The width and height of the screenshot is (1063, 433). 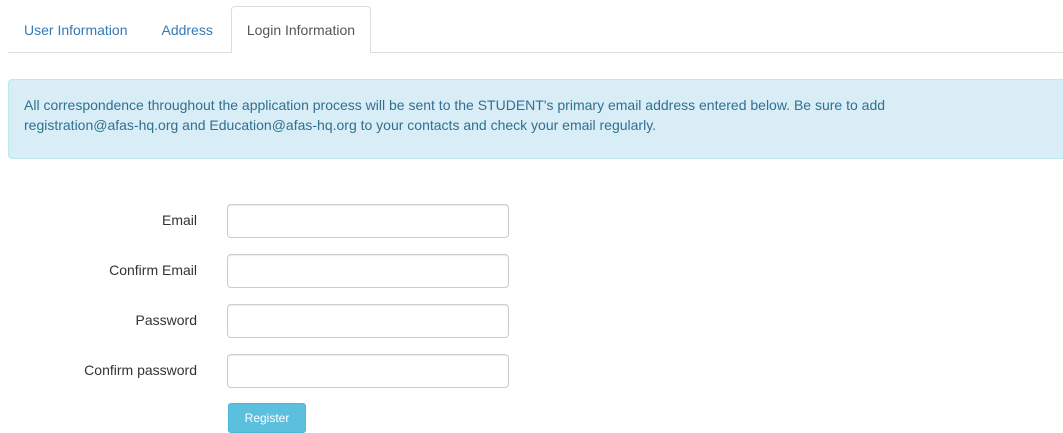 What do you see at coordinates (179, 220) in the screenshot?
I see `email-label: Email` at bounding box center [179, 220].